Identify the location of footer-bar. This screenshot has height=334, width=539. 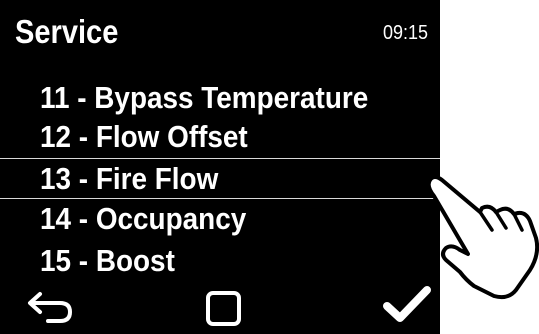
(220, 309).